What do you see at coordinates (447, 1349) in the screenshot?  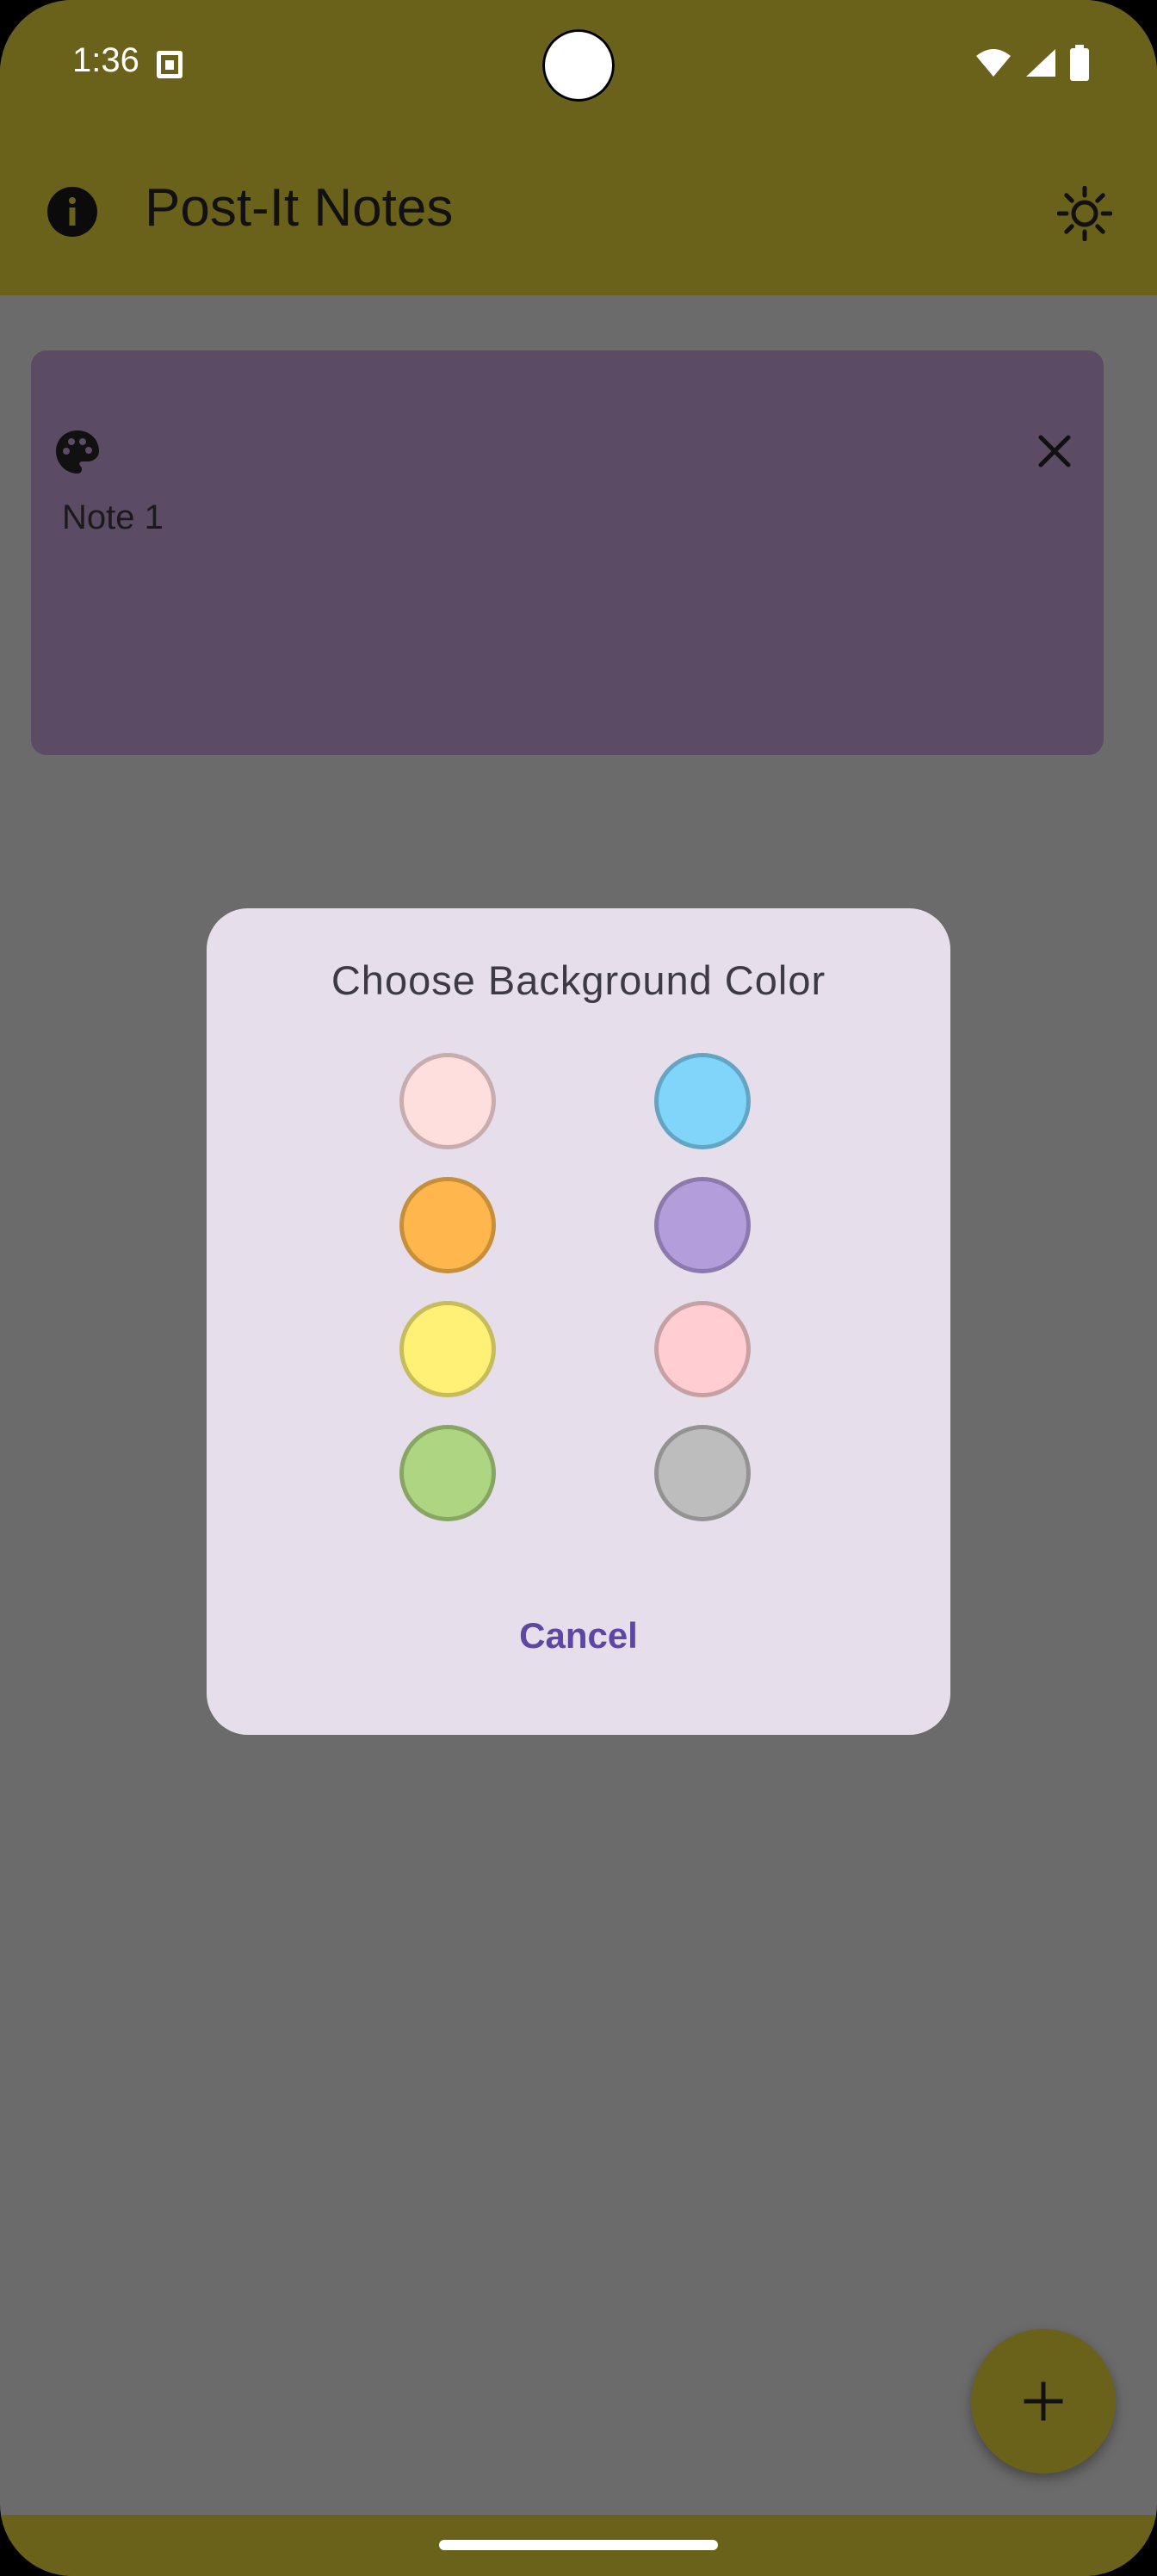 I see `color-swatch-yellow` at bounding box center [447, 1349].